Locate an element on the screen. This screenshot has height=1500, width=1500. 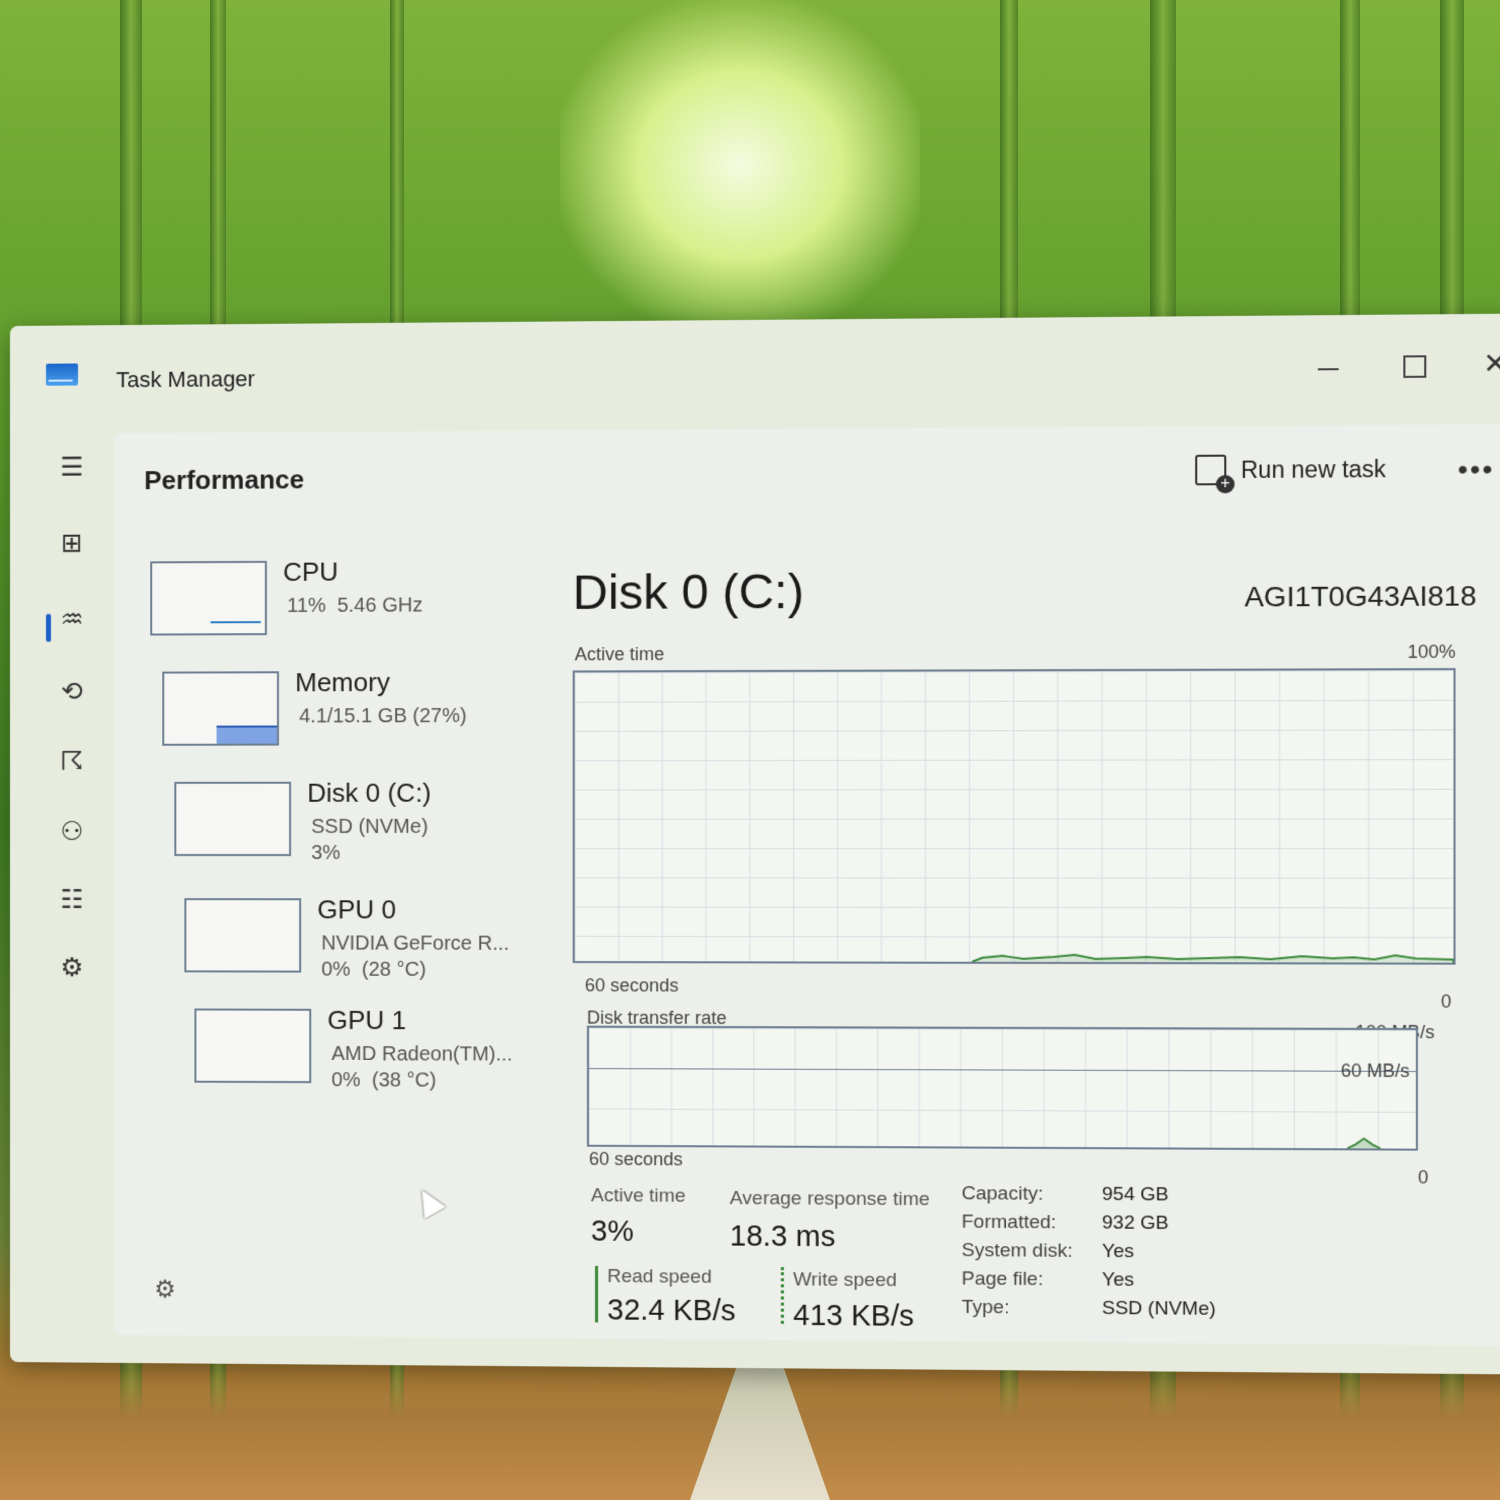
property-key: Formatted: is located at coordinates (1009, 1222).